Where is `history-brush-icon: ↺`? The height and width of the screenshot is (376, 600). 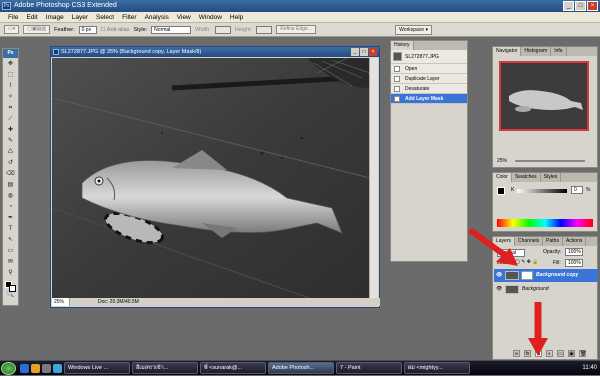 history-brush-icon: ↺ is located at coordinates (10, 163).